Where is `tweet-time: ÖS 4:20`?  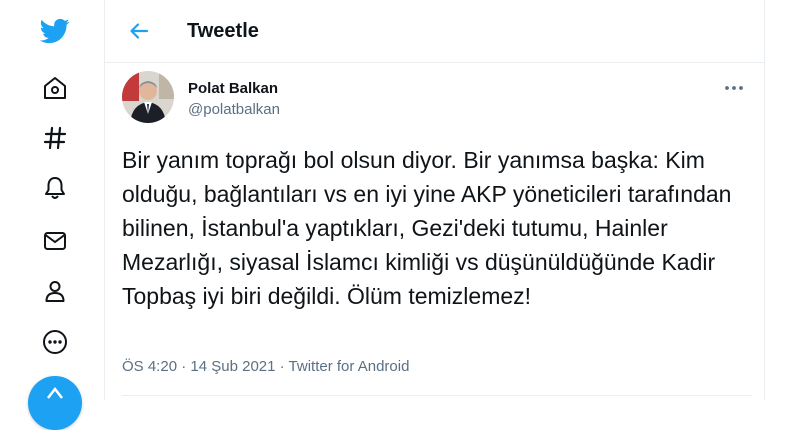
tweet-time: ÖS 4:20 is located at coordinates (149, 366).